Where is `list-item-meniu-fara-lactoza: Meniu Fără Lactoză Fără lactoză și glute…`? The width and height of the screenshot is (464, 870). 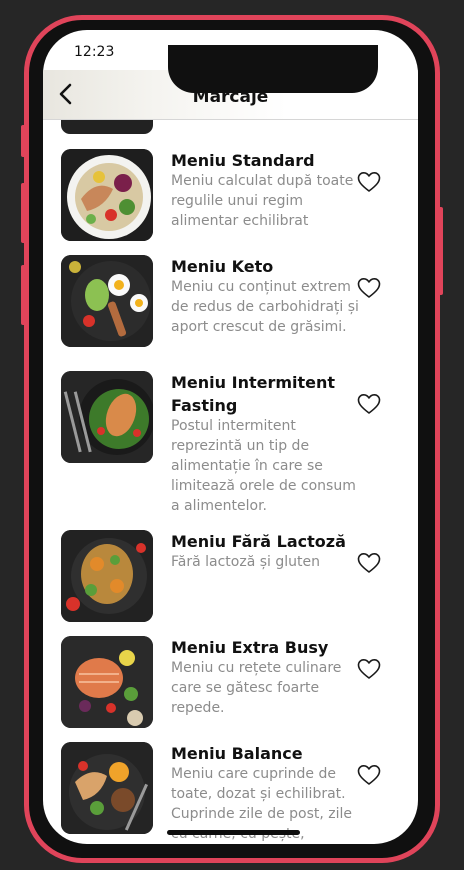
list-item-meniu-fara-lactoza: Meniu Fără Lactoză Fără lactoză și glute… is located at coordinates (230, 580).